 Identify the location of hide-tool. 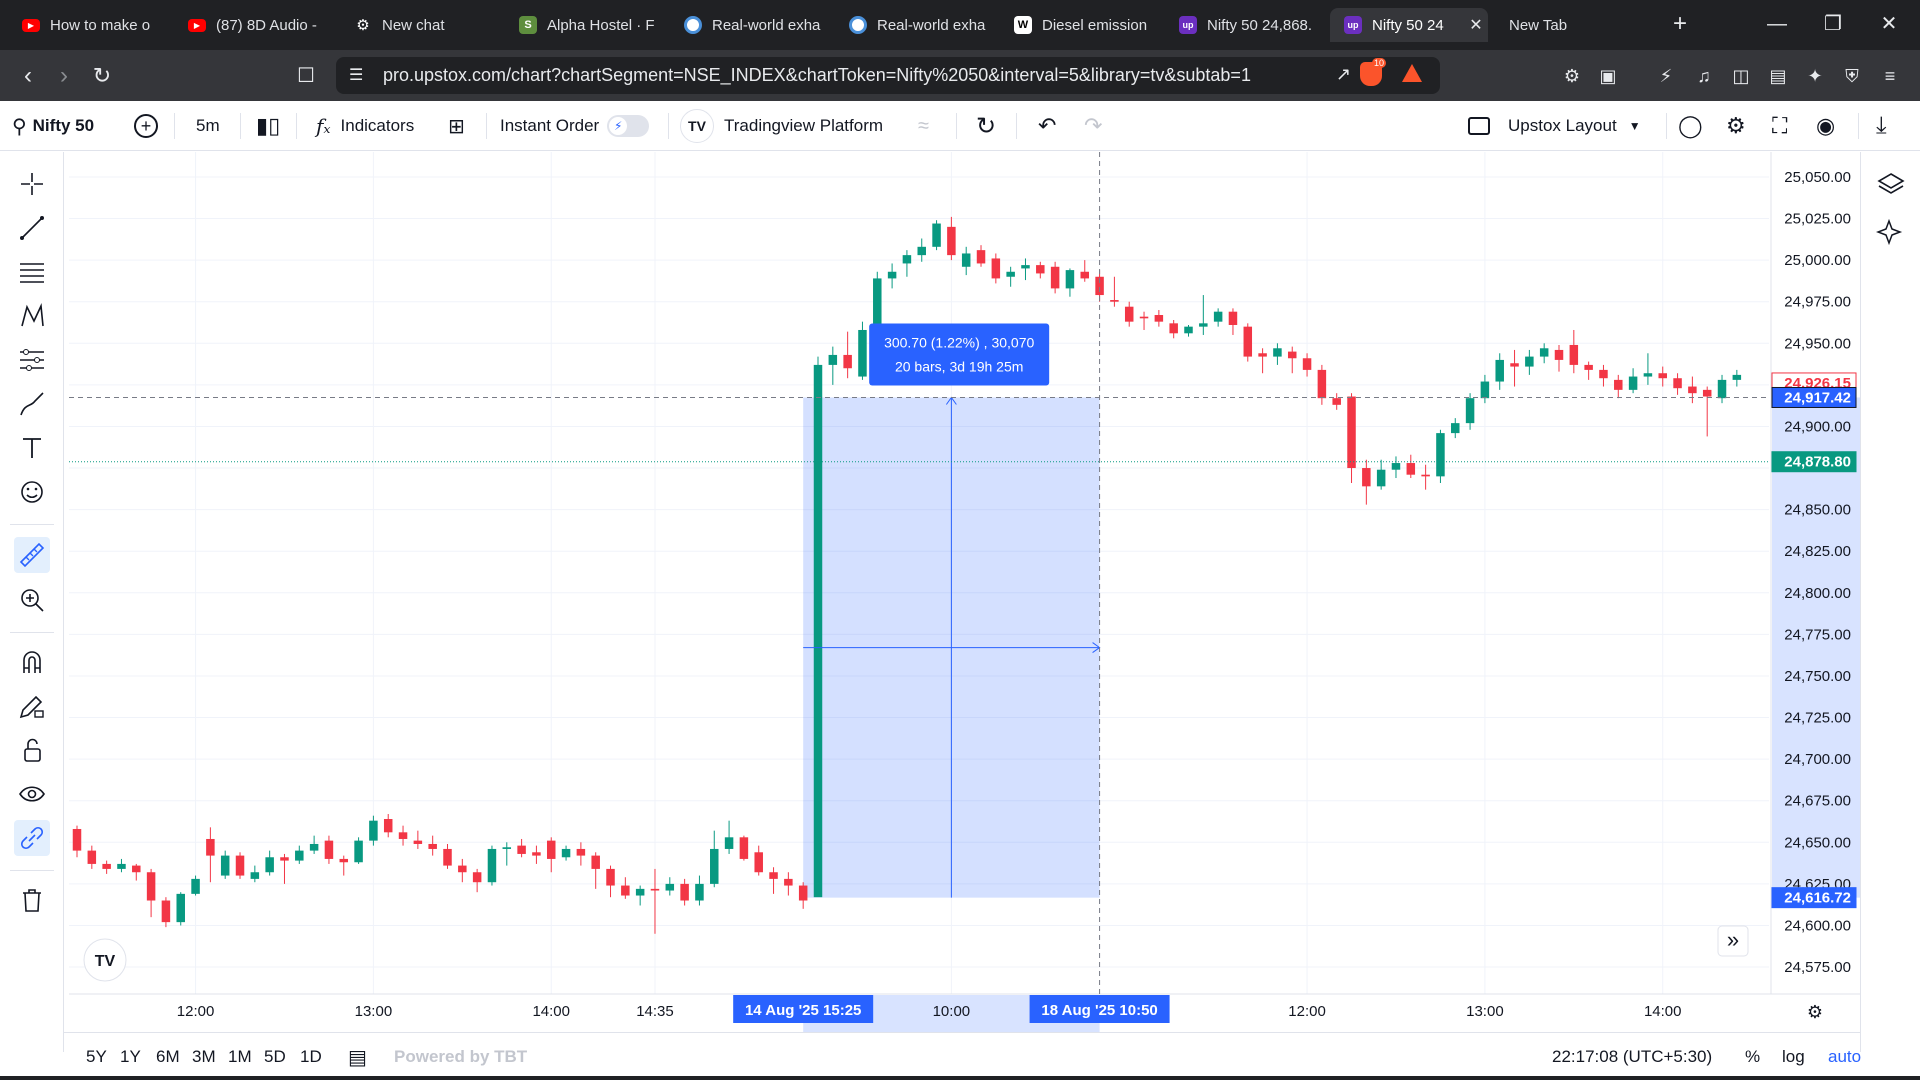
(32, 794).